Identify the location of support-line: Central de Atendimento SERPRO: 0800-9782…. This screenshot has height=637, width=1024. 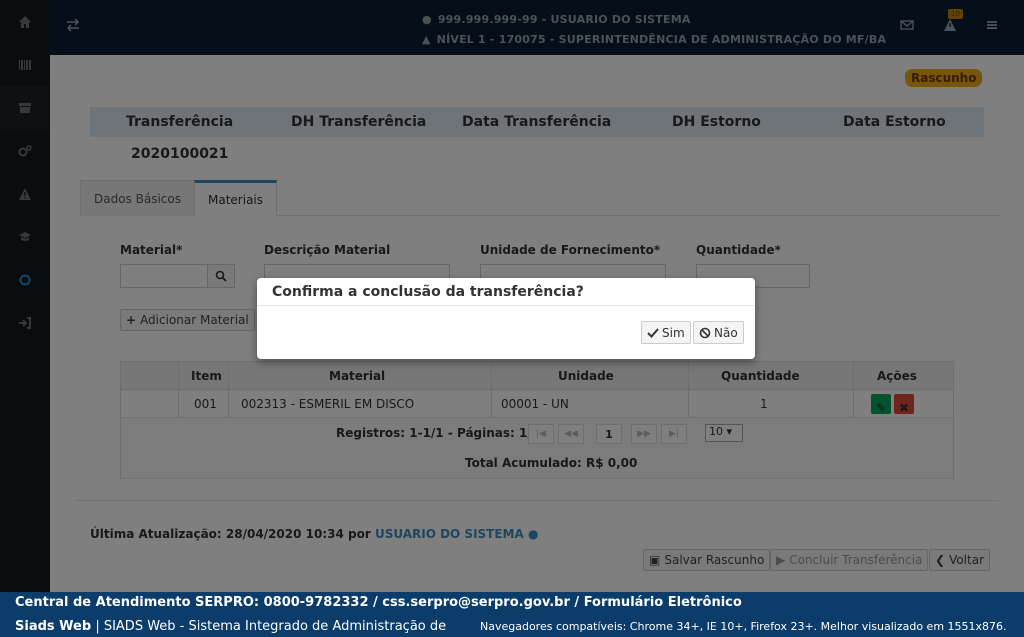
(378, 602).